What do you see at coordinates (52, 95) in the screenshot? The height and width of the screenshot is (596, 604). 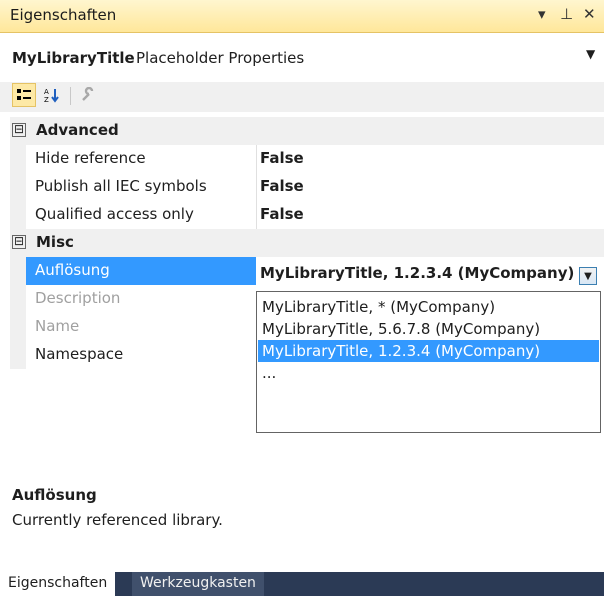 I see `alphabetical-icon: A Z` at bounding box center [52, 95].